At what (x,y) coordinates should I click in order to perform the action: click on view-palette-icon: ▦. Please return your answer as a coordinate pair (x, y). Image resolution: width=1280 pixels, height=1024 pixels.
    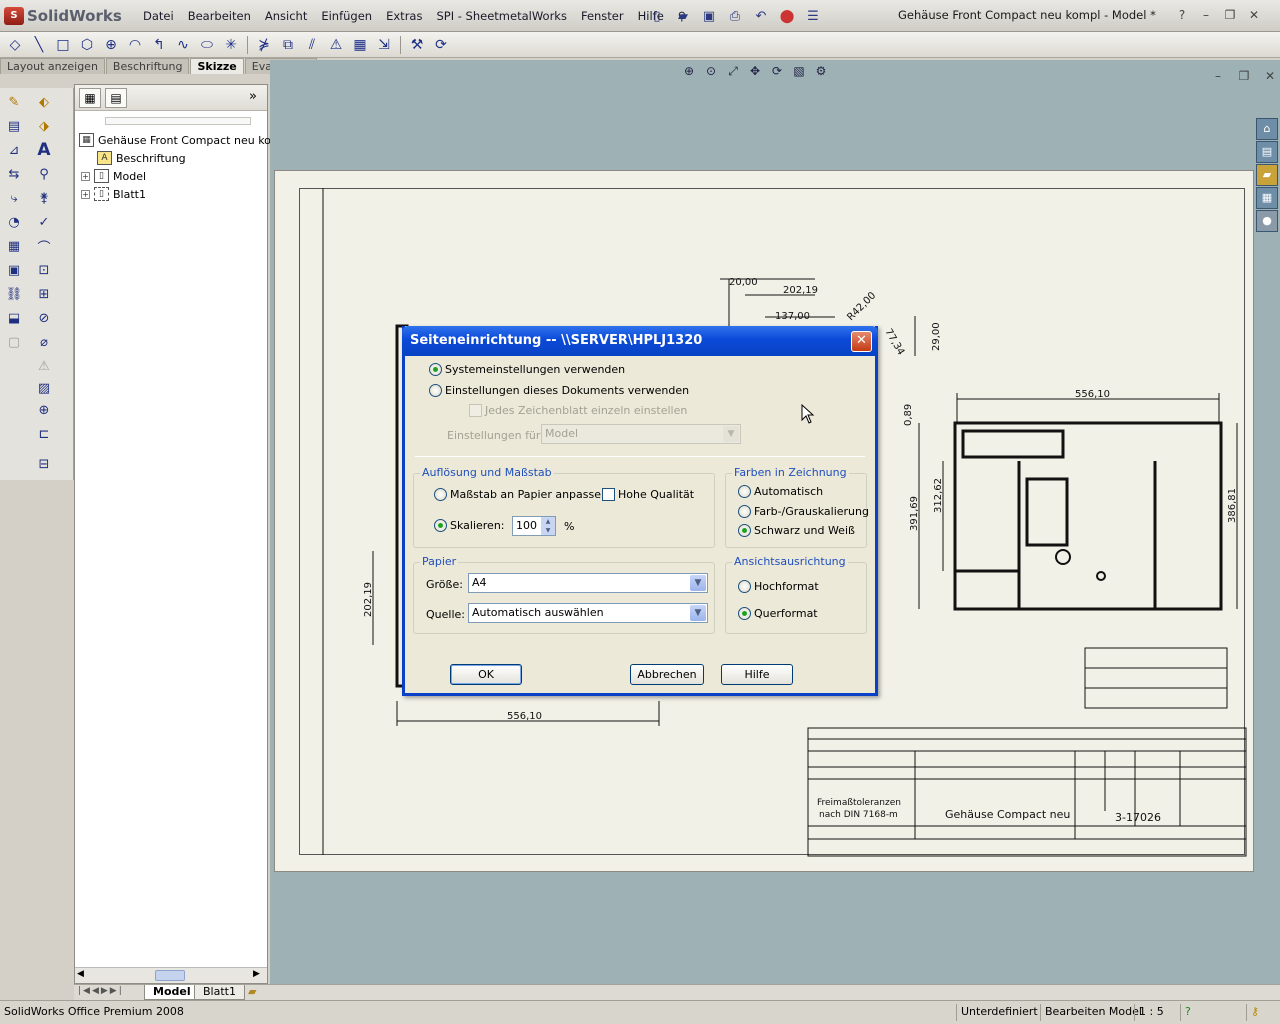
    Looking at the image, I should click on (1267, 198).